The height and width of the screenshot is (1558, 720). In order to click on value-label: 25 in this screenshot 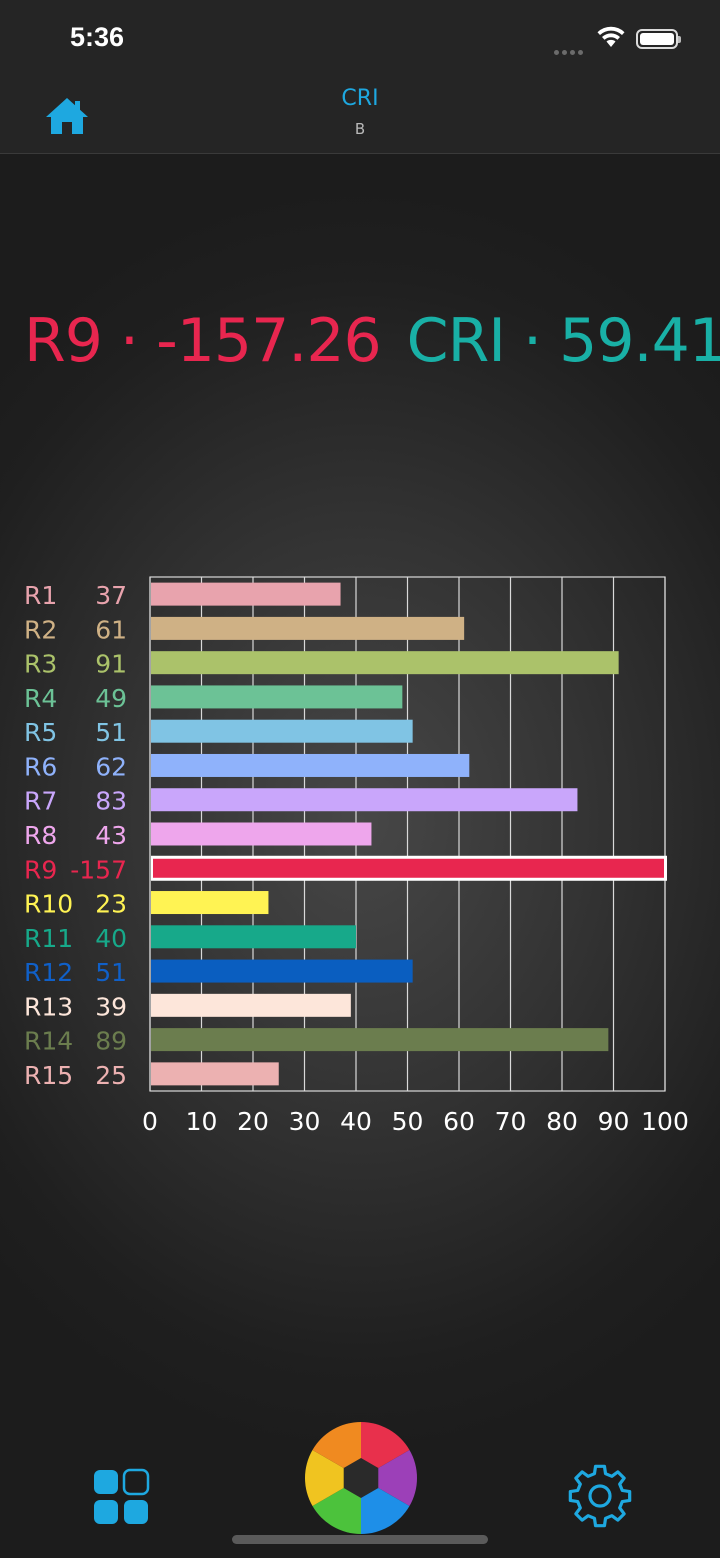, I will do `click(111, 1075)`.